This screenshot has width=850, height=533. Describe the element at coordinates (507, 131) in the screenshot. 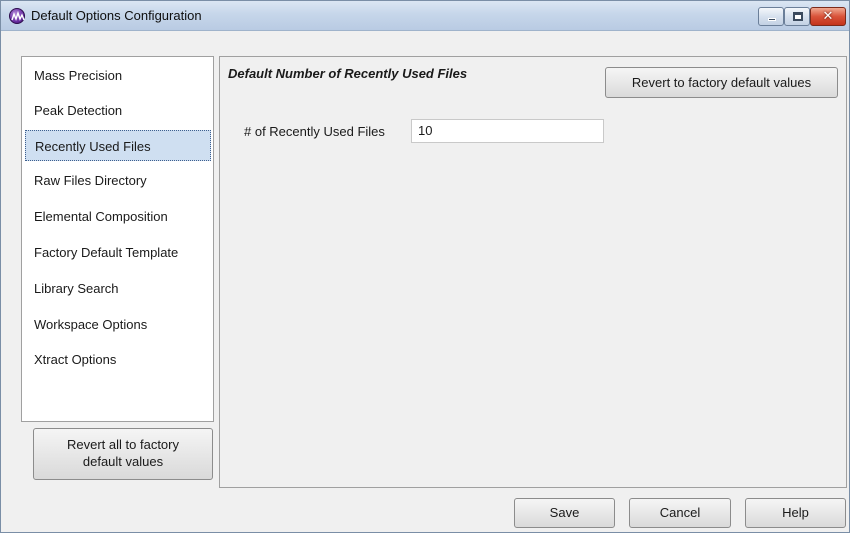

I see `recent-files-count-input: 10` at that location.